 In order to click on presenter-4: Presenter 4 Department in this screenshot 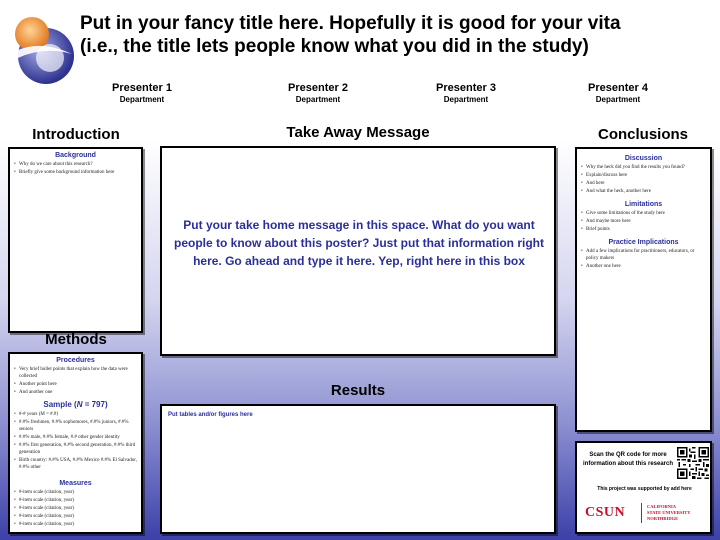, I will do `click(618, 93)`.